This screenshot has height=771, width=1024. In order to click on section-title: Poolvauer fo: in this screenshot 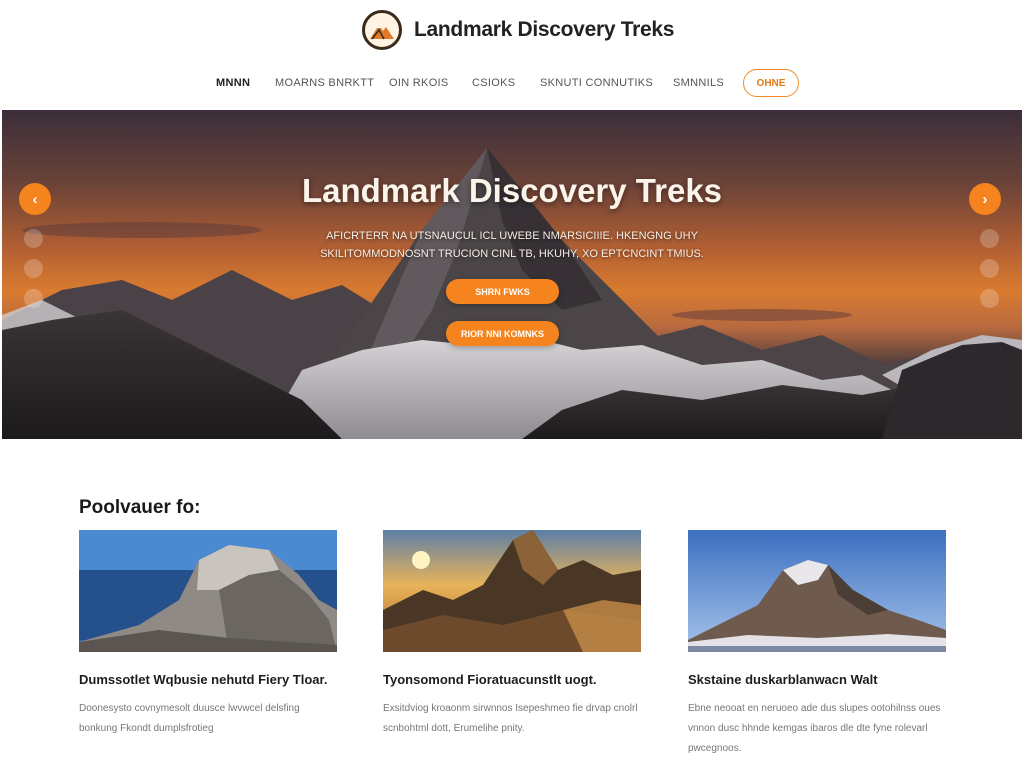, I will do `click(140, 507)`.